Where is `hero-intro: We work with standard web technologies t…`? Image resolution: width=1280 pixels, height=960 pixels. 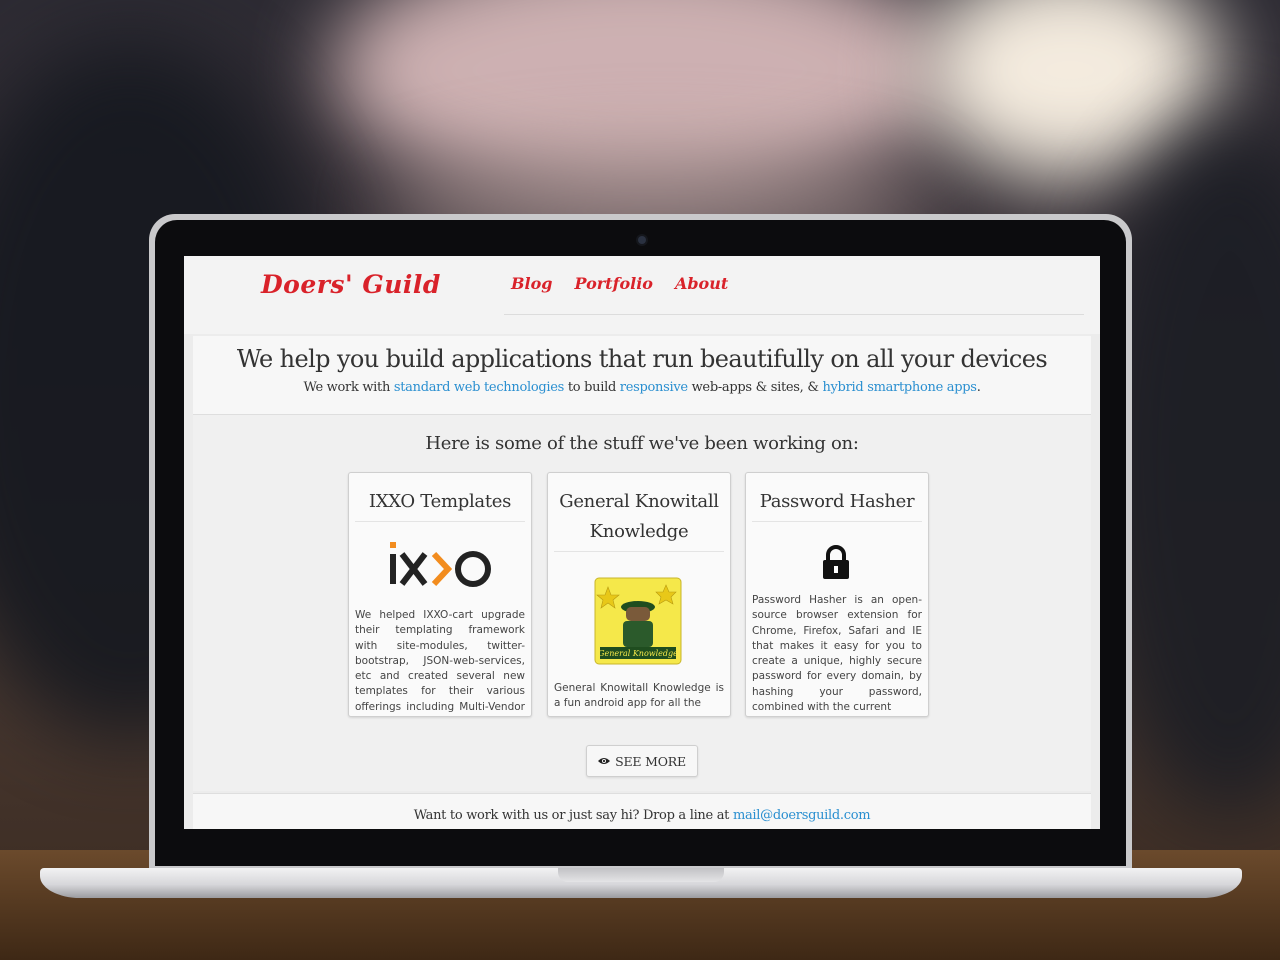
hero-intro: We work with standard web technologies t… is located at coordinates (642, 387).